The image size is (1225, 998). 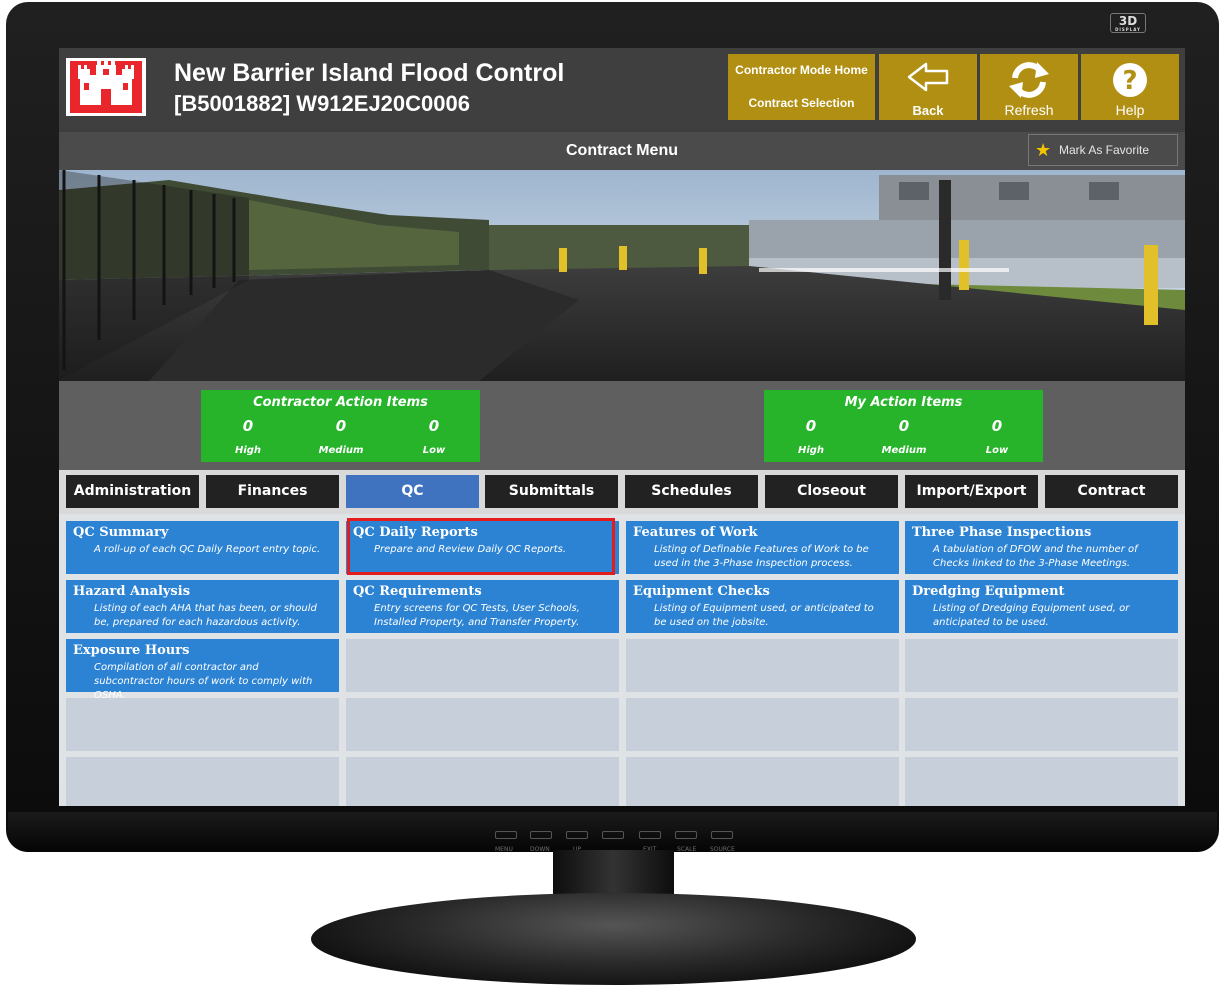 What do you see at coordinates (904, 450) in the screenshot?
I see `my-medium-label: Medium` at bounding box center [904, 450].